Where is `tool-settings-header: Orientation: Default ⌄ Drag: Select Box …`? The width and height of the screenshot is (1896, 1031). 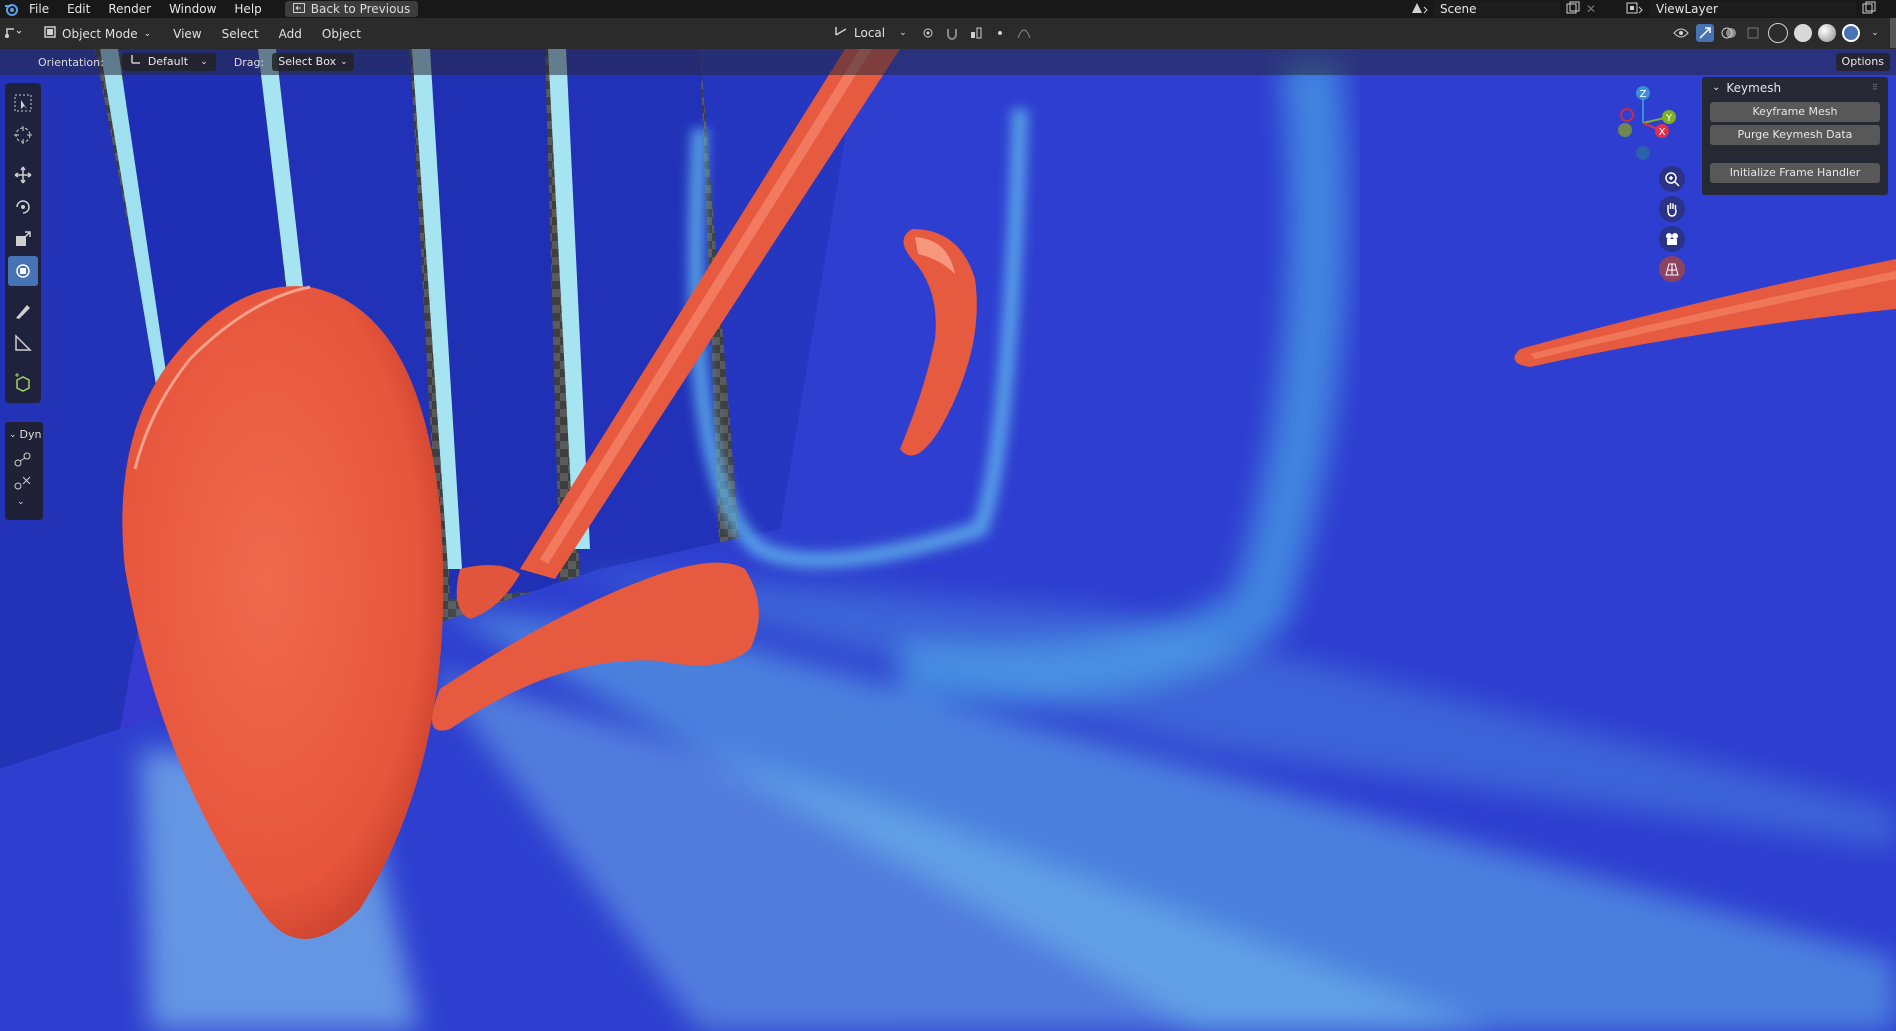
tool-settings-header: Orientation: Default ⌄ Drag: Select Box … is located at coordinates (948, 62).